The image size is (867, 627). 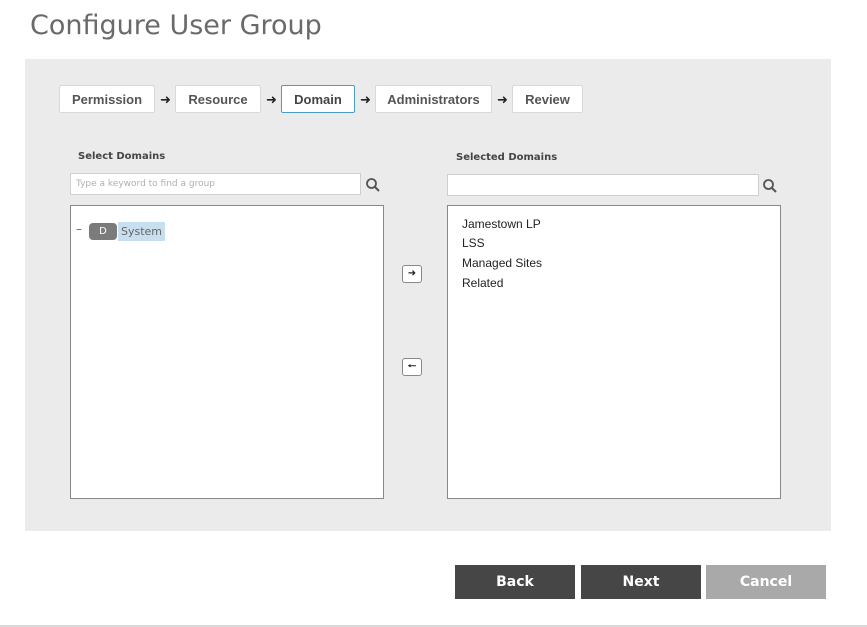 I want to click on list-item: Jamestown LP, so click(x=501, y=224).